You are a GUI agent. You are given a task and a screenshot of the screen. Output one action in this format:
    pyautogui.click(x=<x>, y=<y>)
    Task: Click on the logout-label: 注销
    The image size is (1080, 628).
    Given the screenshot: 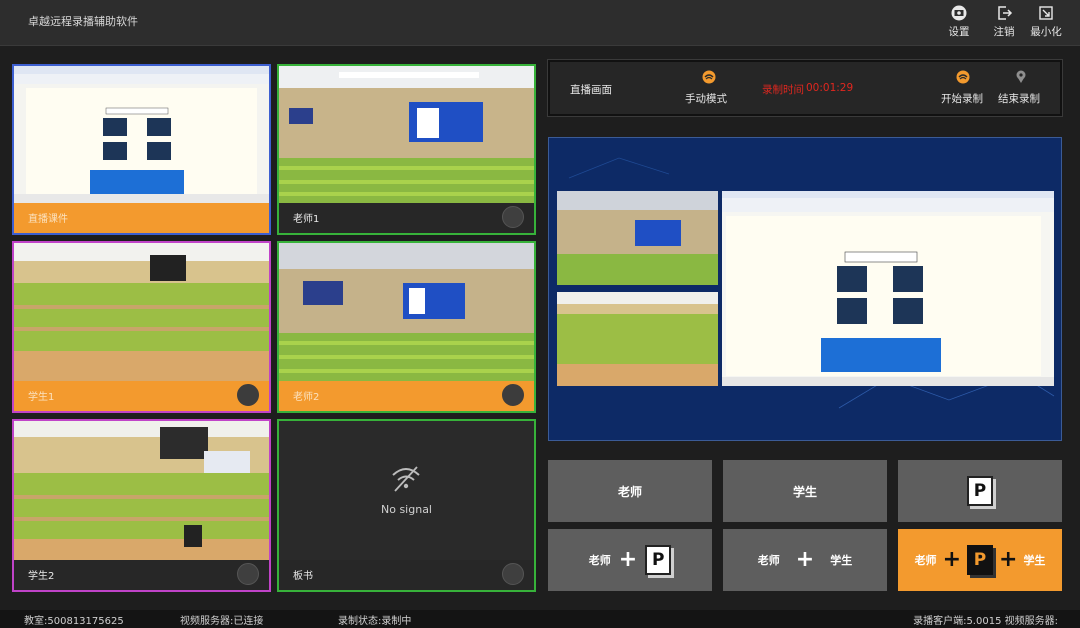 What is the action you would take?
    pyautogui.click(x=1004, y=32)
    